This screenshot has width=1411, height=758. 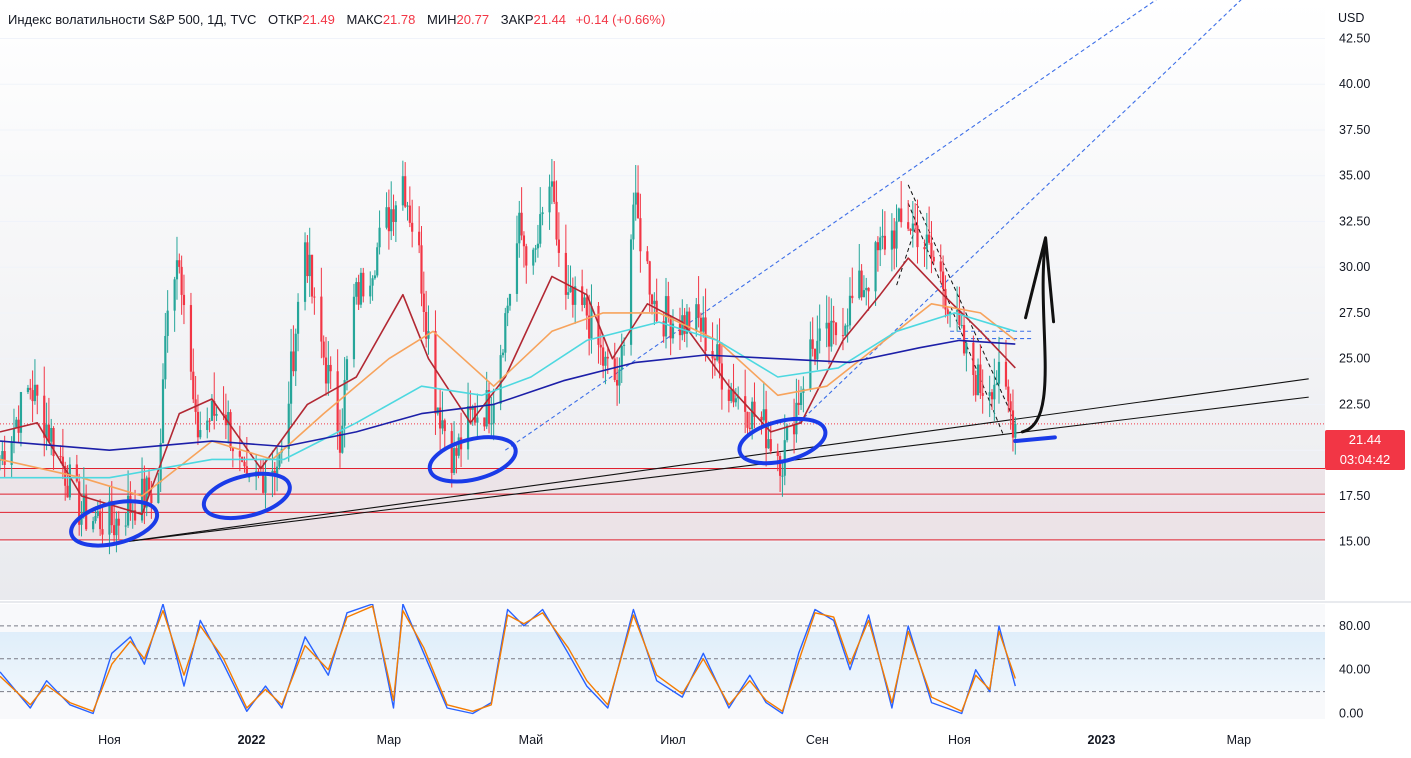 I want to click on symbol-title: Индекс волатильности S&P 500, 1Д, TVC, so click(x=132, y=19).